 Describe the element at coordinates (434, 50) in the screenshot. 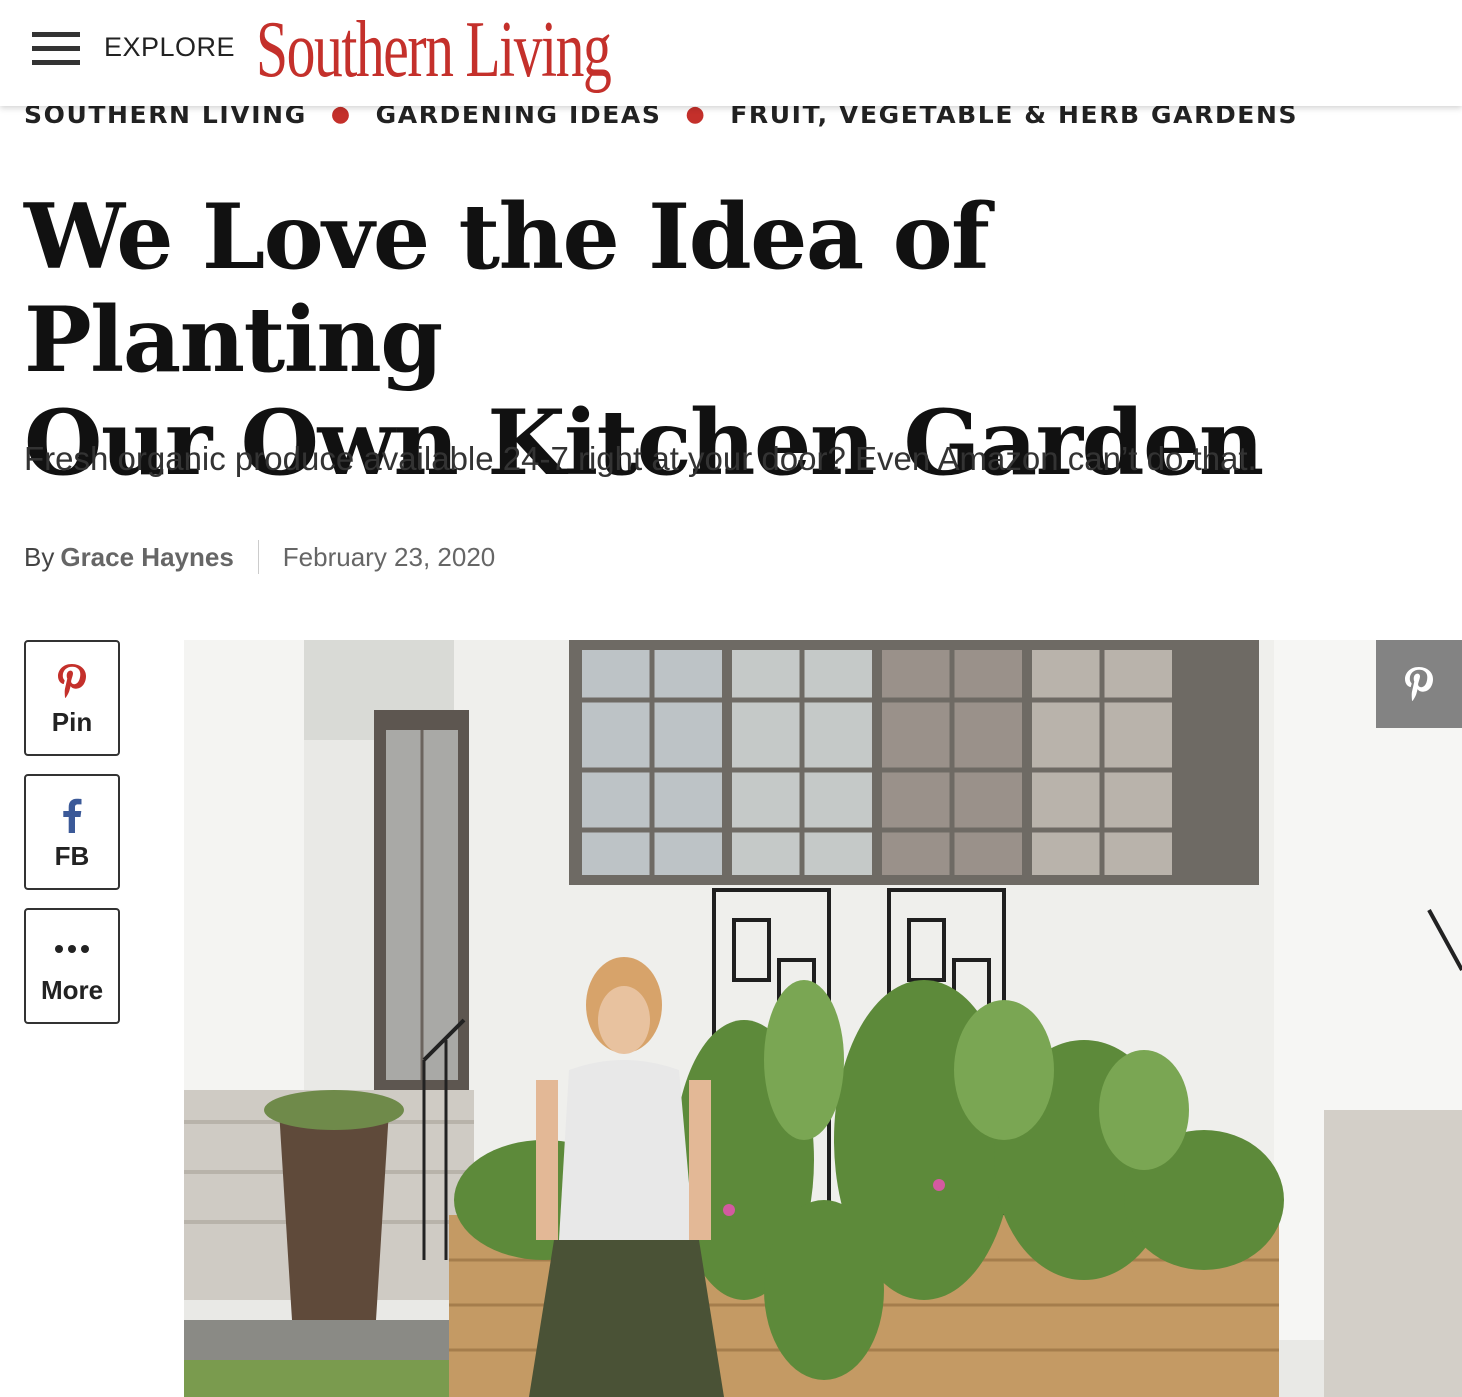

I see `site-logo: Southern Living` at that location.